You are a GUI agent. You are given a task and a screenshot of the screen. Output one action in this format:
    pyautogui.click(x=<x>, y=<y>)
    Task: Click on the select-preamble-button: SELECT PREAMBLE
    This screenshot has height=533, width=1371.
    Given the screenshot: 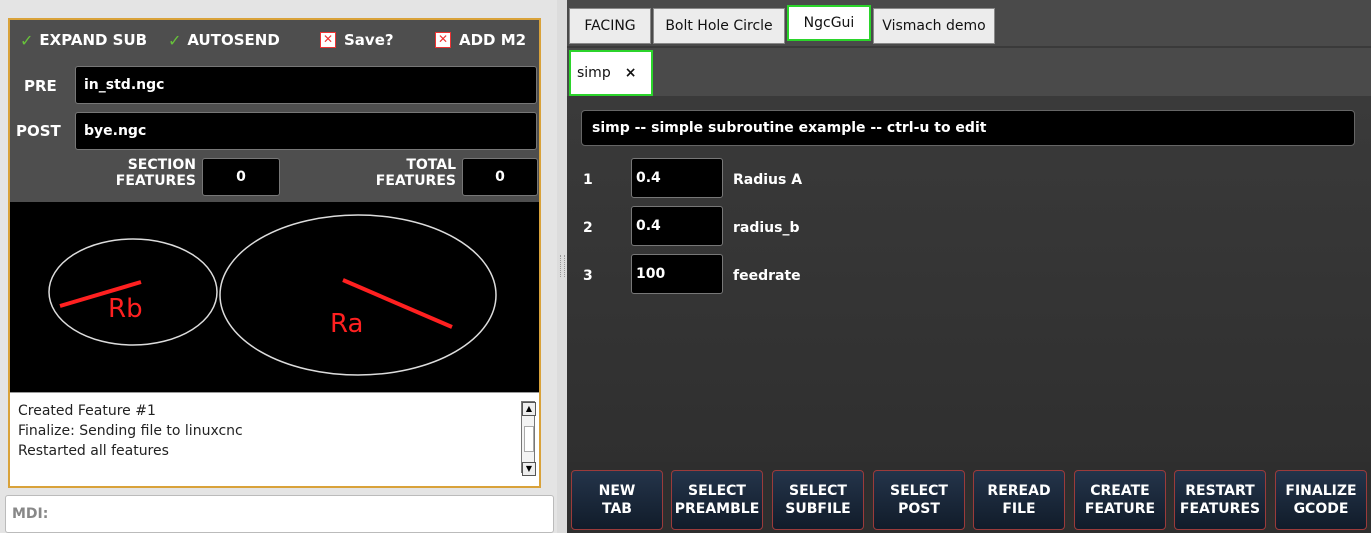 What is the action you would take?
    pyautogui.click(x=717, y=500)
    